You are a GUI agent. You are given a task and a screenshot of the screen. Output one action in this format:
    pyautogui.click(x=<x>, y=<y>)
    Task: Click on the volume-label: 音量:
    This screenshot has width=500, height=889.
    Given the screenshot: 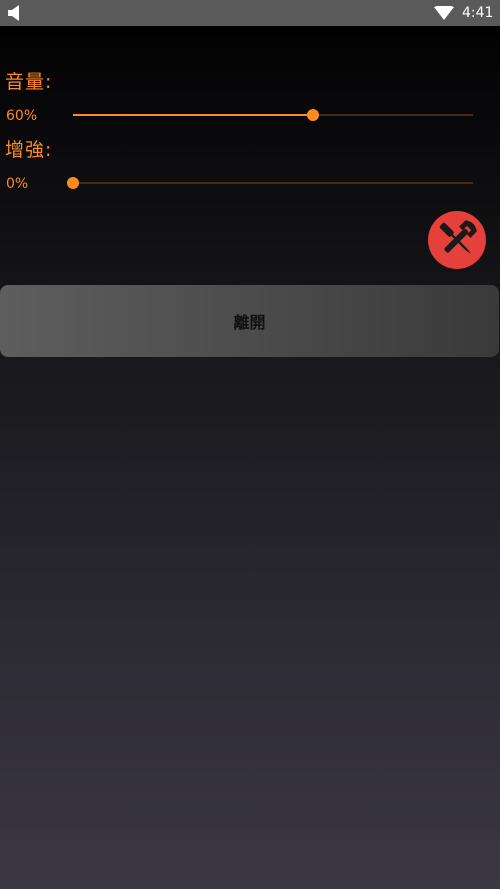 What is the action you would take?
    pyautogui.click(x=29, y=82)
    